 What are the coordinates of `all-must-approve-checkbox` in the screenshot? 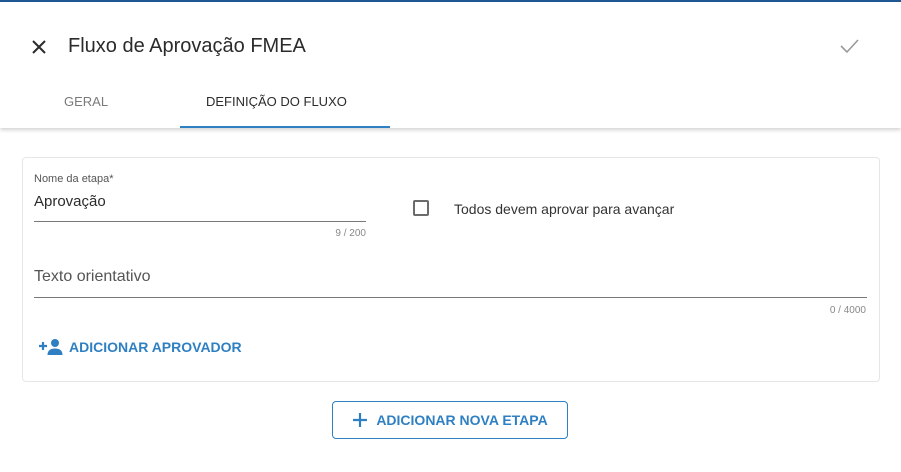 It's located at (421, 208).